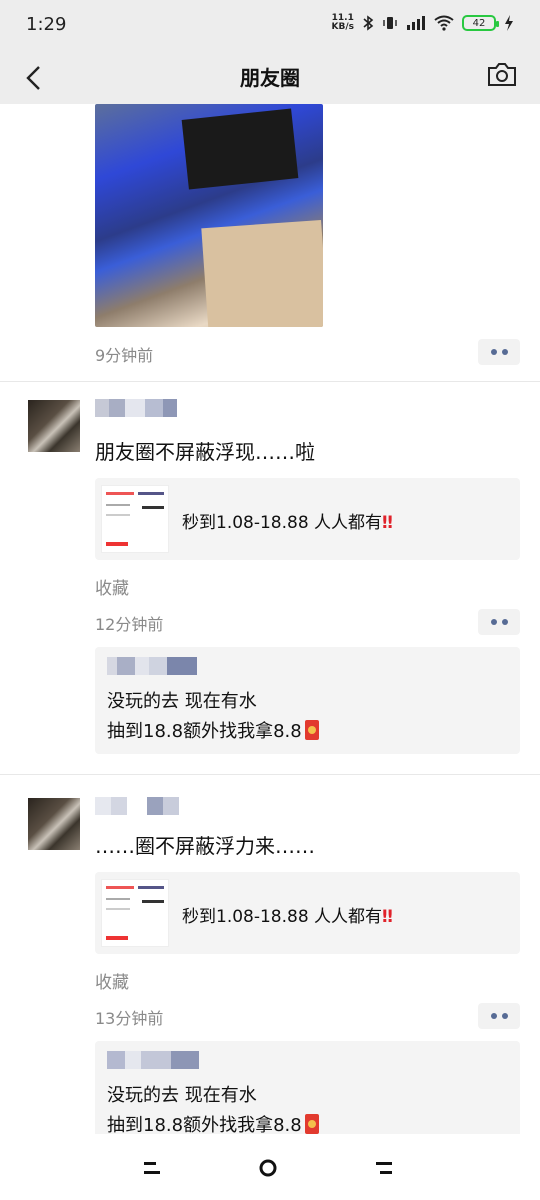 This screenshot has width=540, height=1200. Describe the element at coordinates (205, 452) in the screenshot. I see `post-text: 朋友圈不屏蔽浮现……啦` at that location.